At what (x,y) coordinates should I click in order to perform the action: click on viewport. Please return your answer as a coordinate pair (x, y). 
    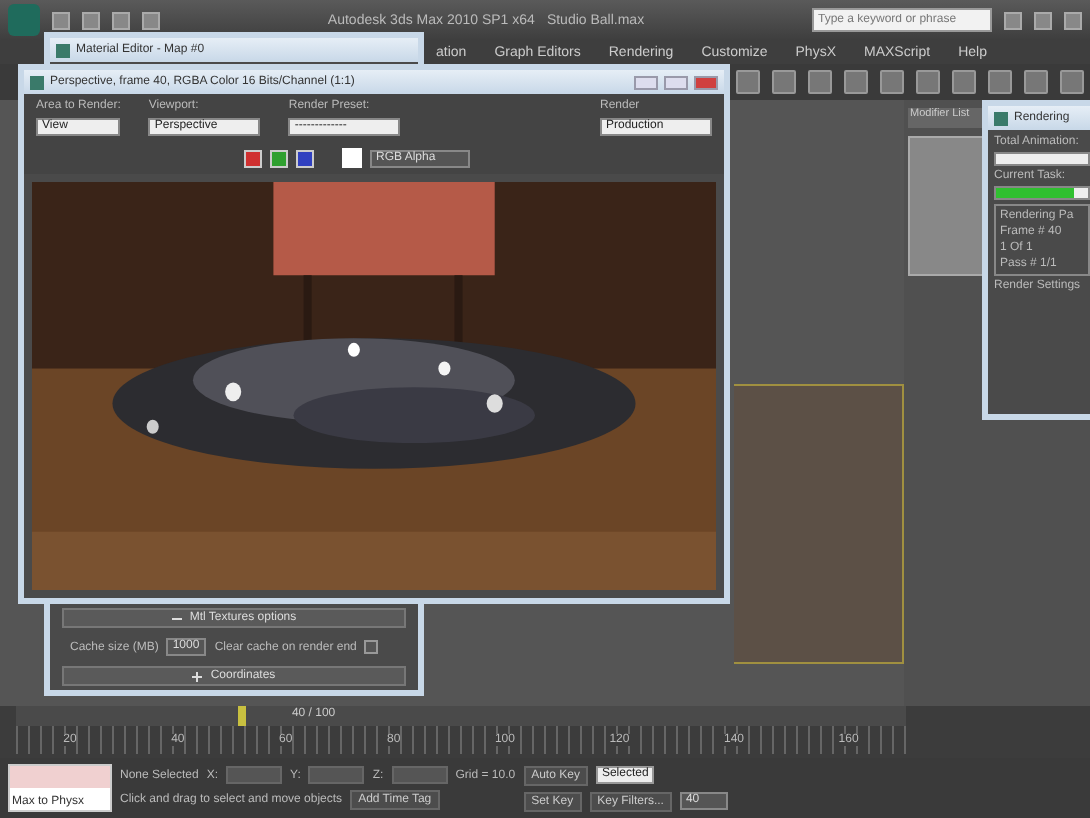
    Looking at the image, I should click on (819, 524).